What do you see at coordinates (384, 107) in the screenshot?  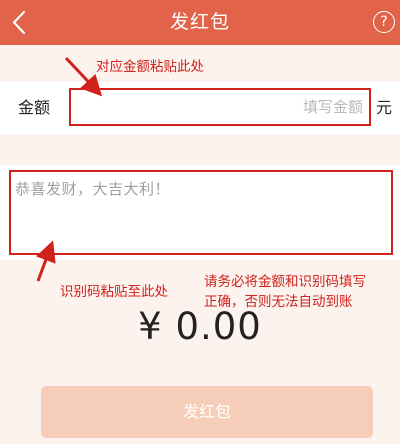 I see `amount-unit: 元` at bounding box center [384, 107].